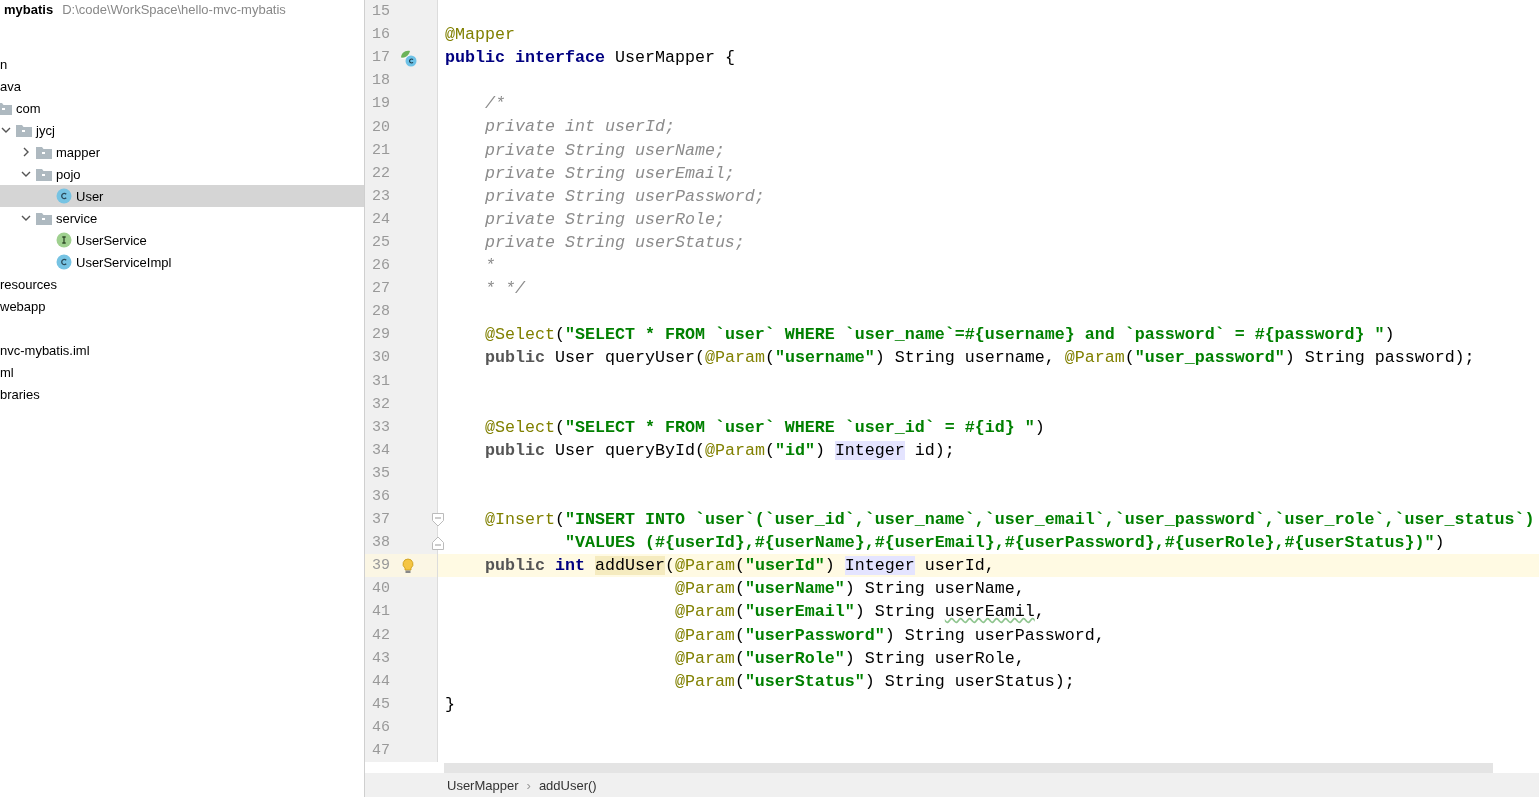 The image size is (1539, 797). Describe the element at coordinates (1009, 520) in the screenshot. I see `code-line: @Insert("INSERT INTO `user`(`user_id`,`user_name`,`user_email`,`user_password`,`user_role`,`user_status`)` at that location.